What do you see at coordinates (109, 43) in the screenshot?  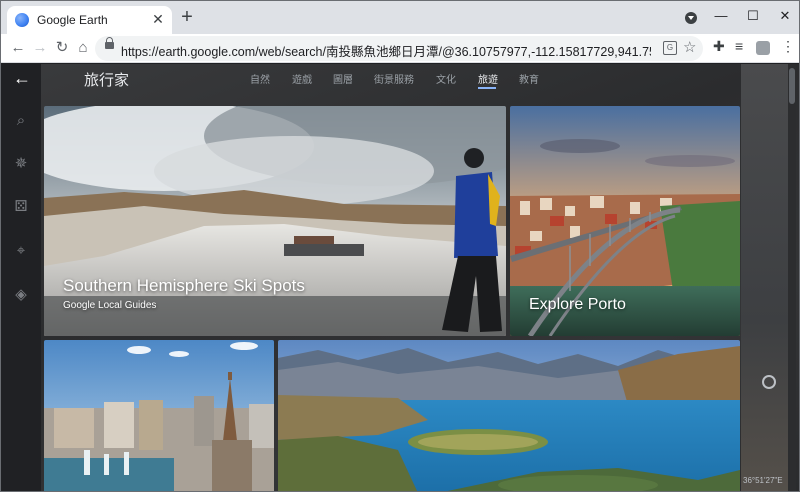 I see `lock-icon` at bounding box center [109, 43].